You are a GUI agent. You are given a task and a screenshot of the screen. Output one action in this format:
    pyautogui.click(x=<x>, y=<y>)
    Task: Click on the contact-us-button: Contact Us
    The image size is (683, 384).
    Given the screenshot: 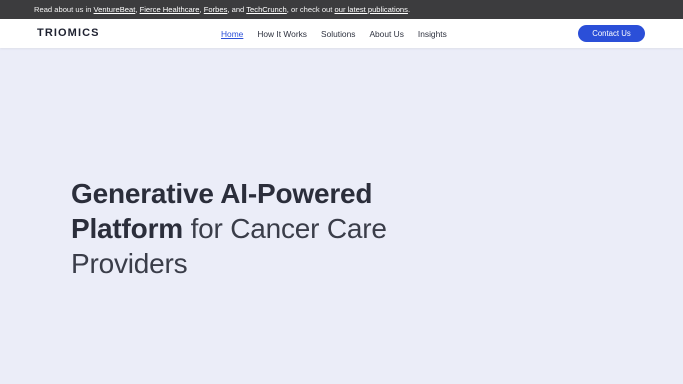 What is the action you would take?
    pyautogui.click(x=611, y=33)
    